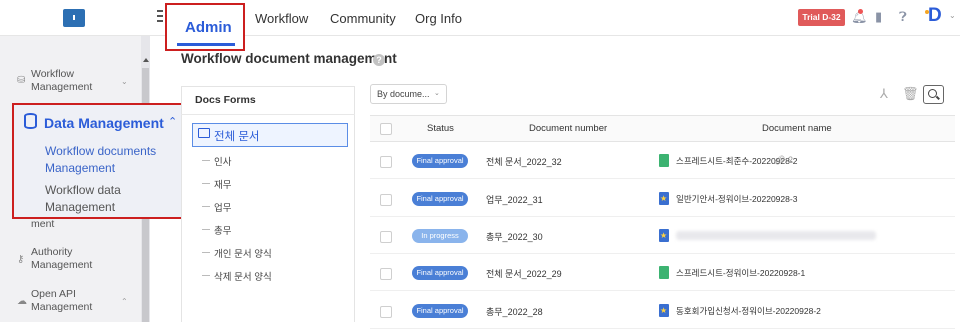  I want to click on sidebar-item-label: Authority Management, so click(62, 258).